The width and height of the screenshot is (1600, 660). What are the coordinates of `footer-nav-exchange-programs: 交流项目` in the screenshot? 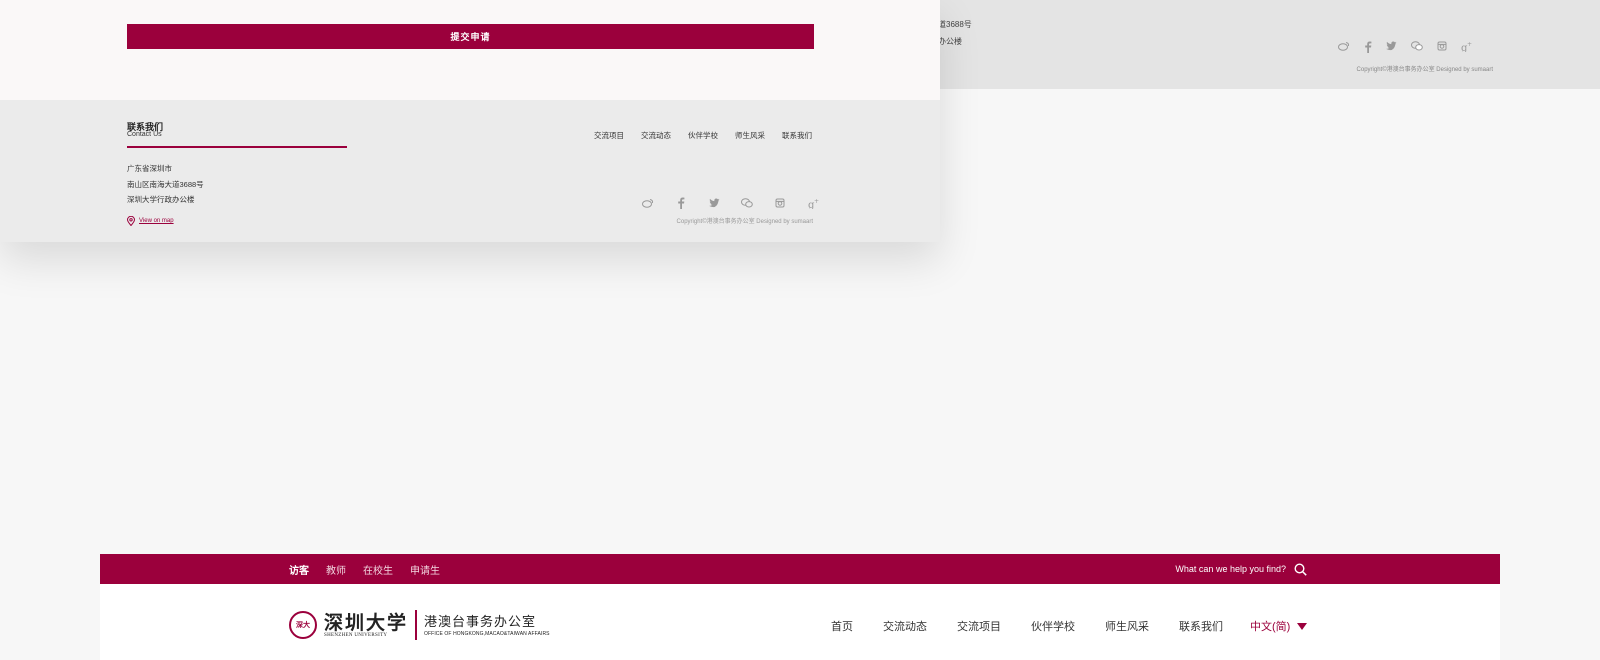 It's located at (609, 135).